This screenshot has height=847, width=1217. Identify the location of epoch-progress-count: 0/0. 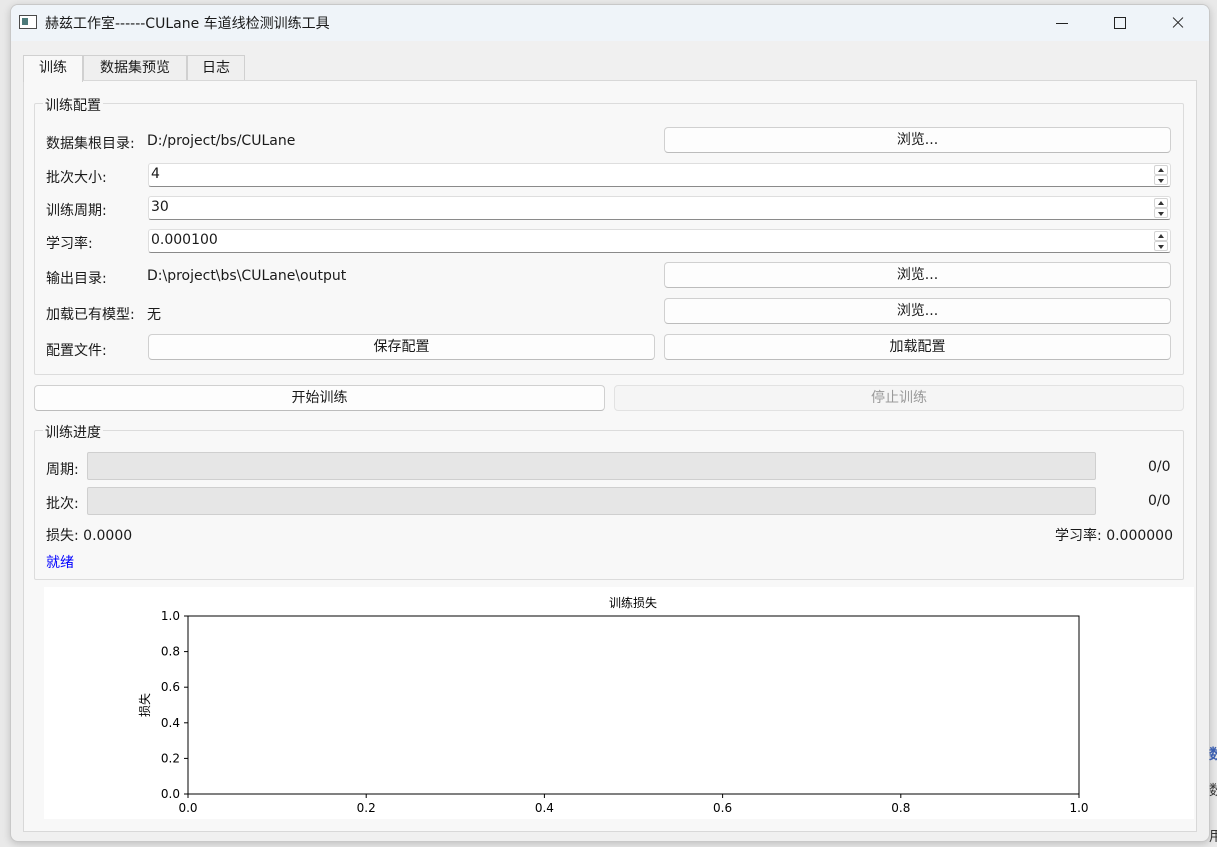
(1159, 467).